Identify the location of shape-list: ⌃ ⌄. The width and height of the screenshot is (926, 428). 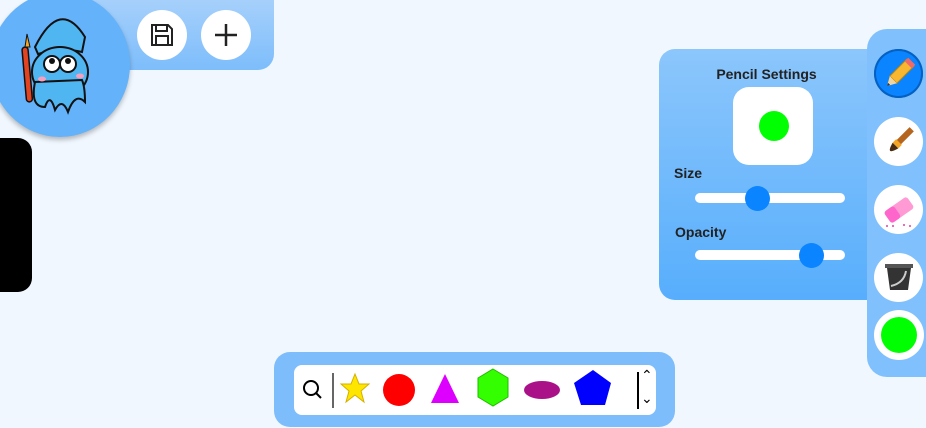
(475, 390).